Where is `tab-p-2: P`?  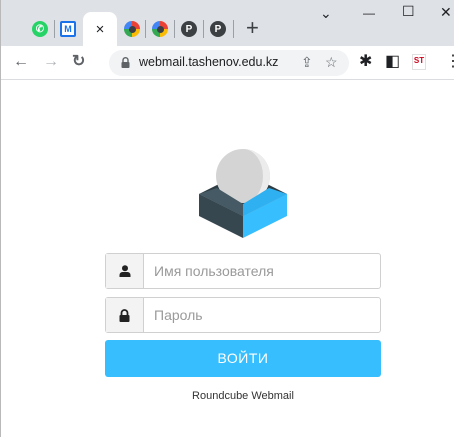
tab-p-2: P is located at coordinates (218, 29).